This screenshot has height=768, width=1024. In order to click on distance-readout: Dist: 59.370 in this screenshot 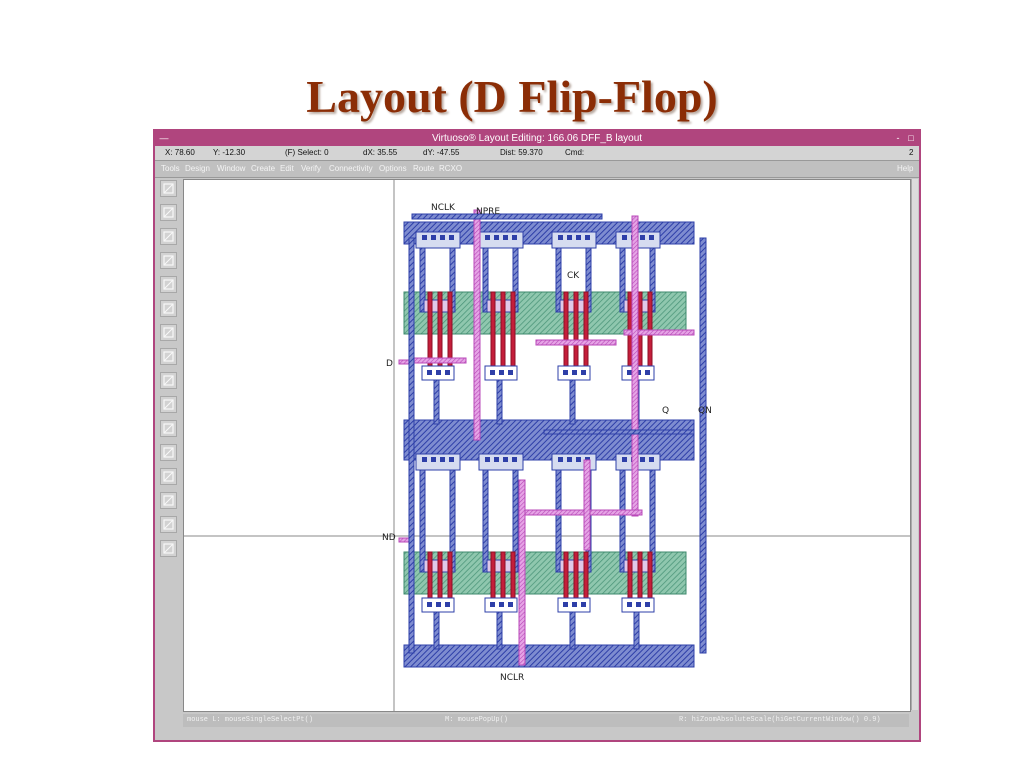, I will do `click(521, 152)`.